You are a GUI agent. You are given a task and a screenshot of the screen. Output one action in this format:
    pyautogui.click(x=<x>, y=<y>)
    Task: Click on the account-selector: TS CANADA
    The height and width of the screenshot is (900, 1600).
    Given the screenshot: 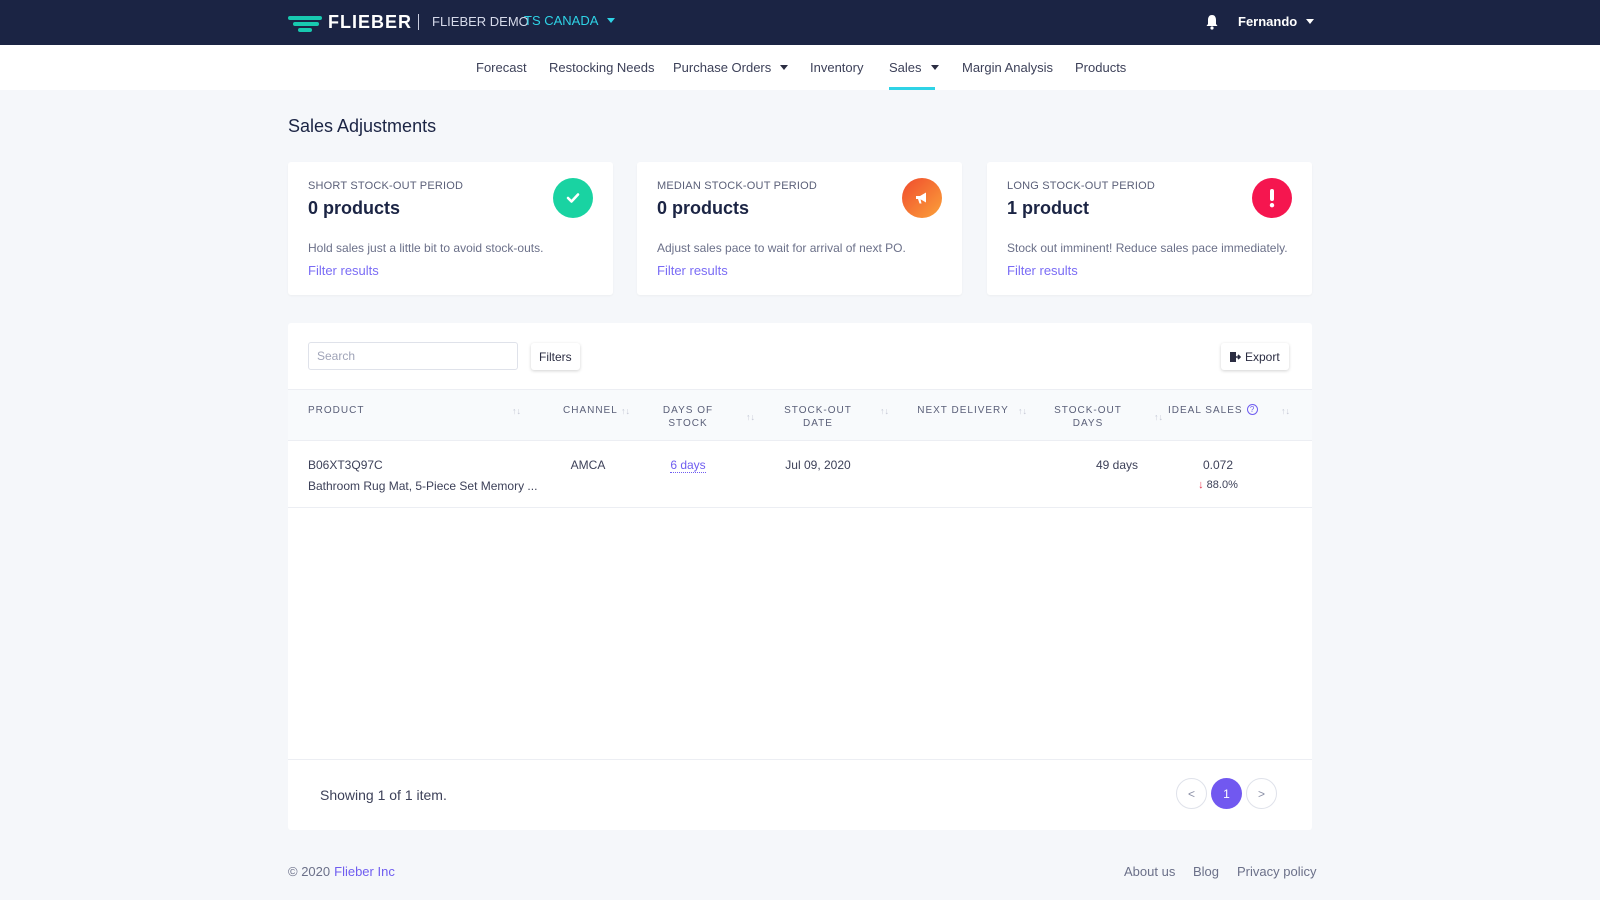 What is the action you would take?
    pyautogui.click(x=570, y=20)
    